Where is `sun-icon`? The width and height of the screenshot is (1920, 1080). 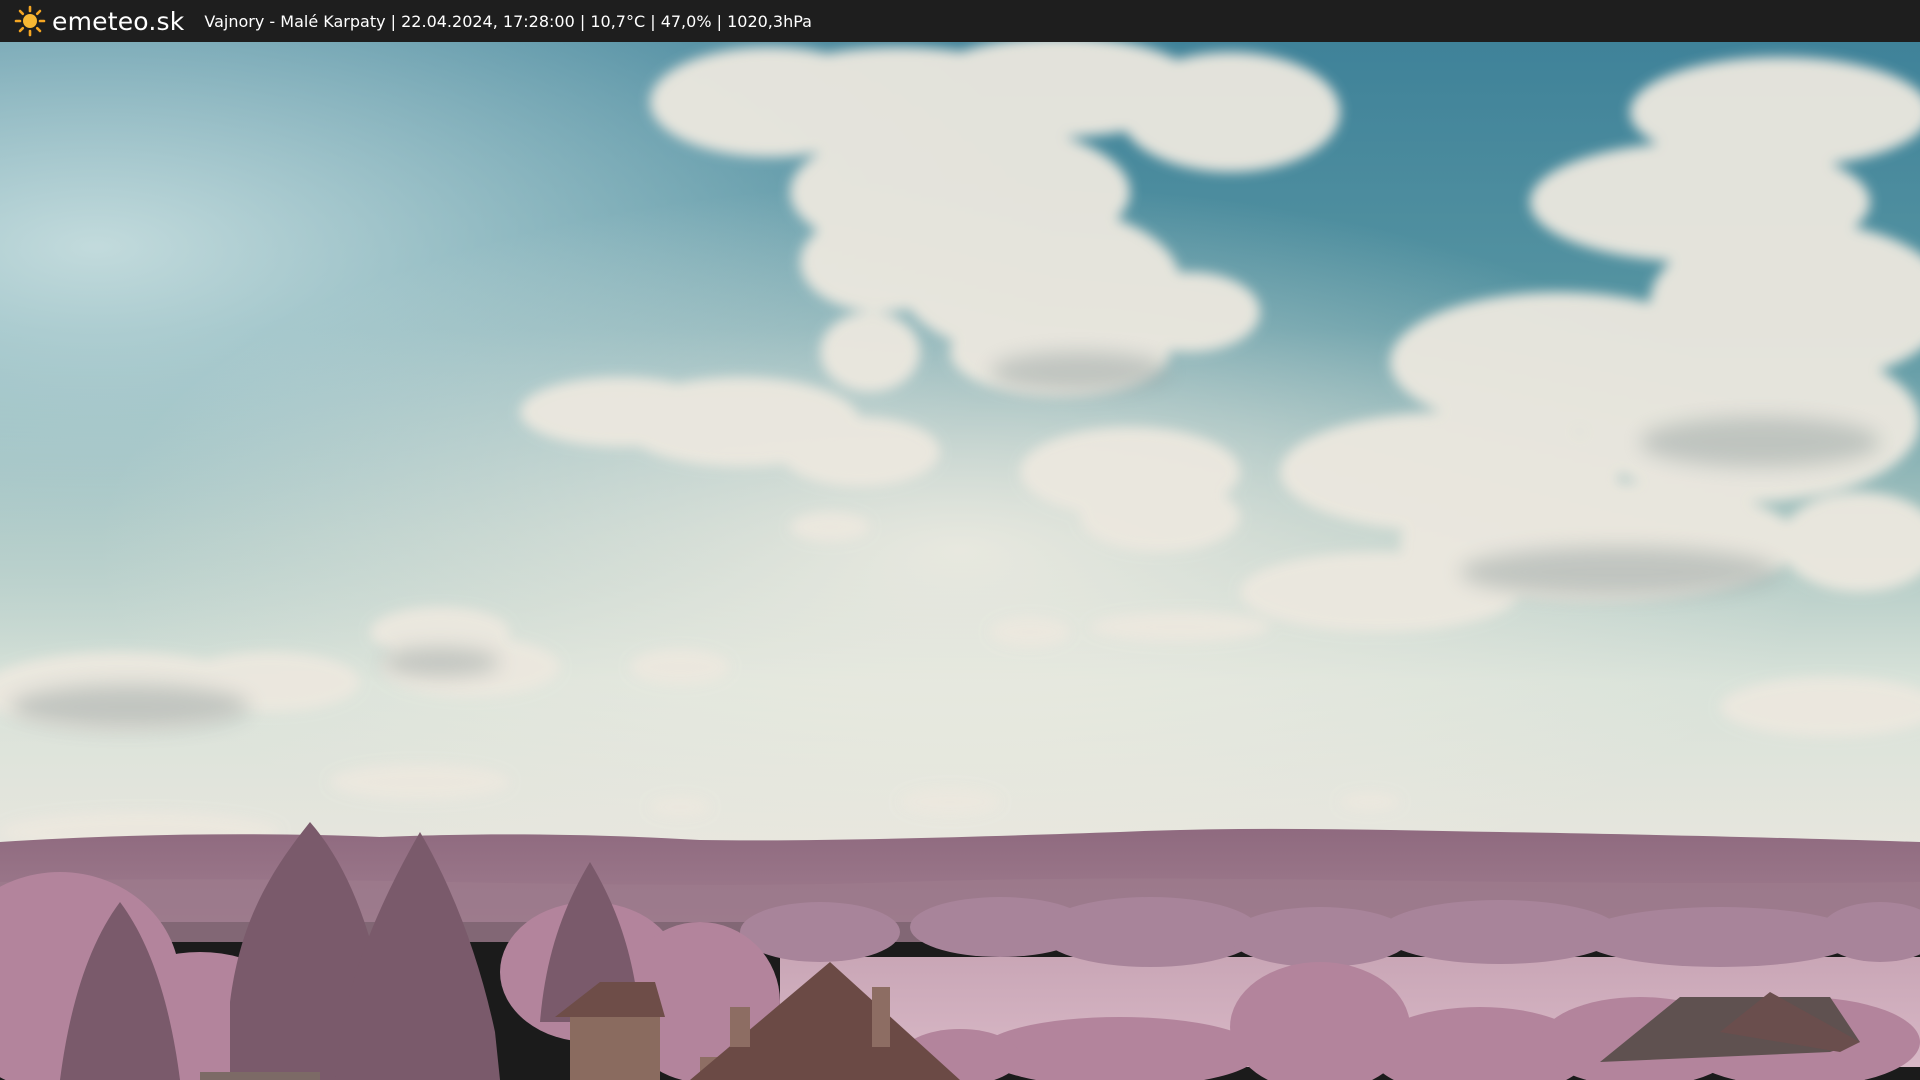
sun-icon is located at coordinates (30, 21).